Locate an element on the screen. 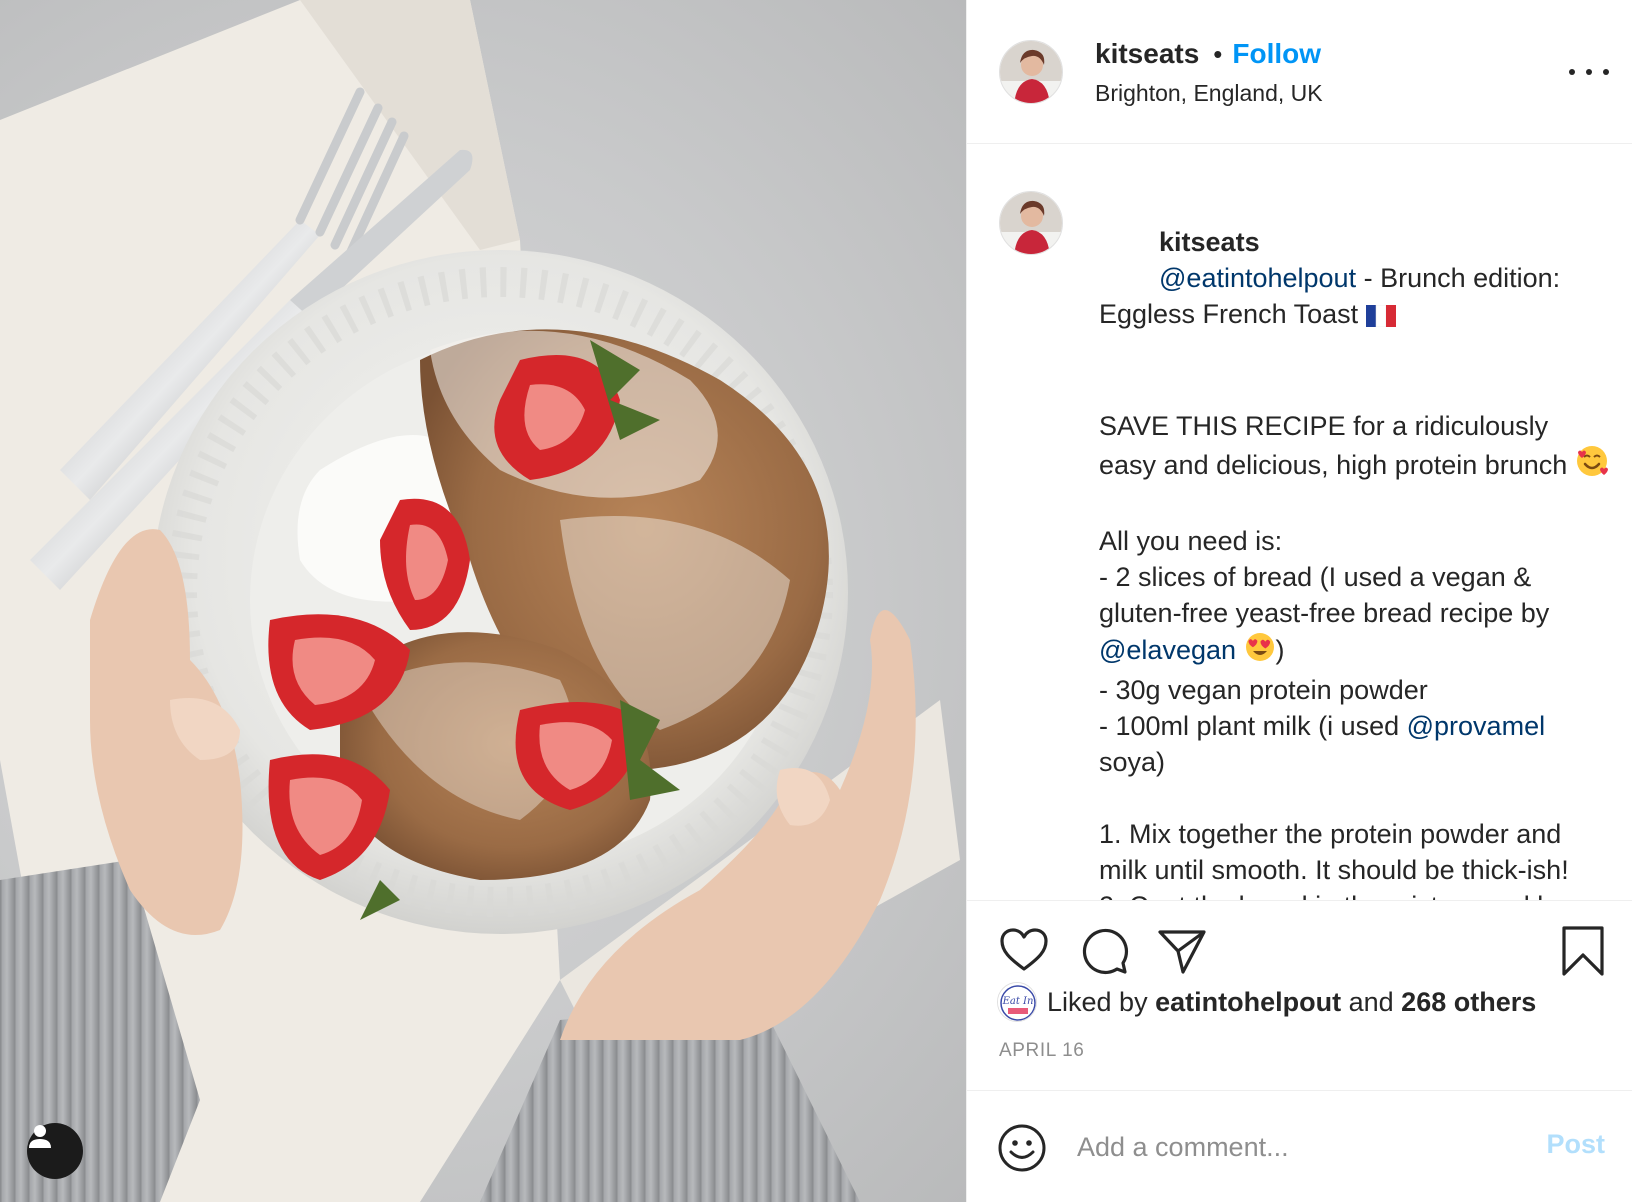 The image size is (1632, 1202). caption-username: kitseats is located at coordinates (1209, 242).